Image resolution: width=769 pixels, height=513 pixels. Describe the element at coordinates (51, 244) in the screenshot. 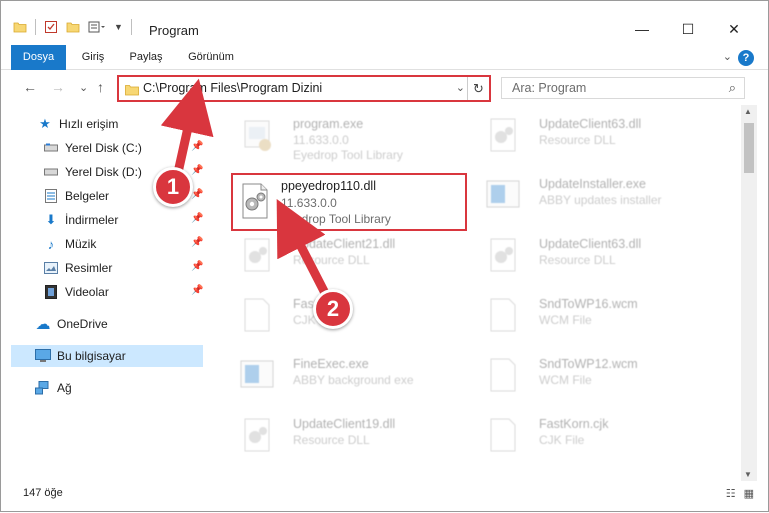

I see `music-icon: ♪` at that location.